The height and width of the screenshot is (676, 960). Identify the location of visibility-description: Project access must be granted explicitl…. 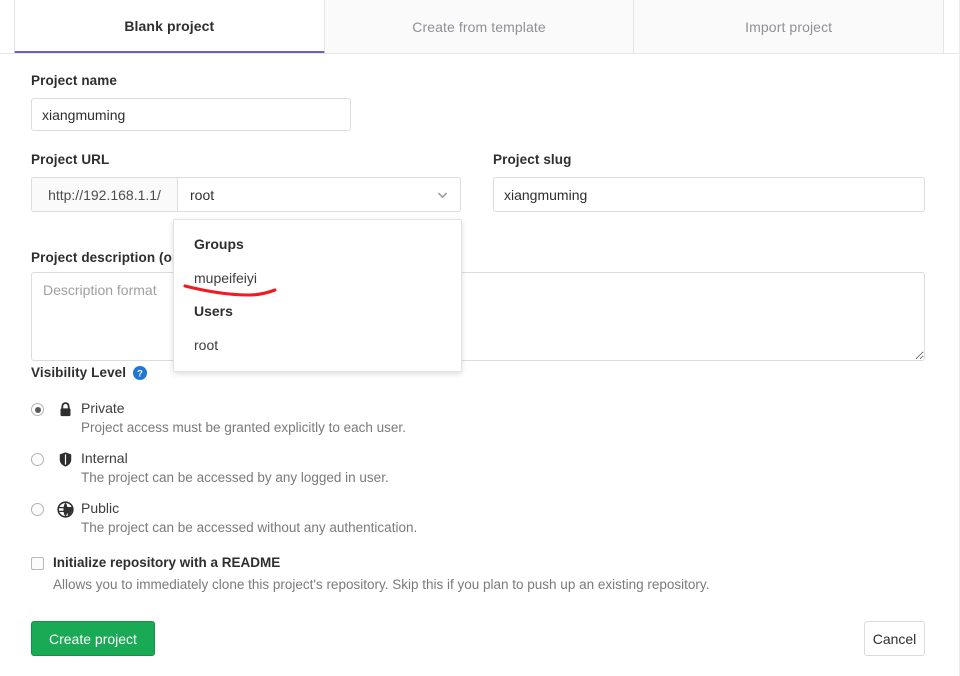
(243, 427).